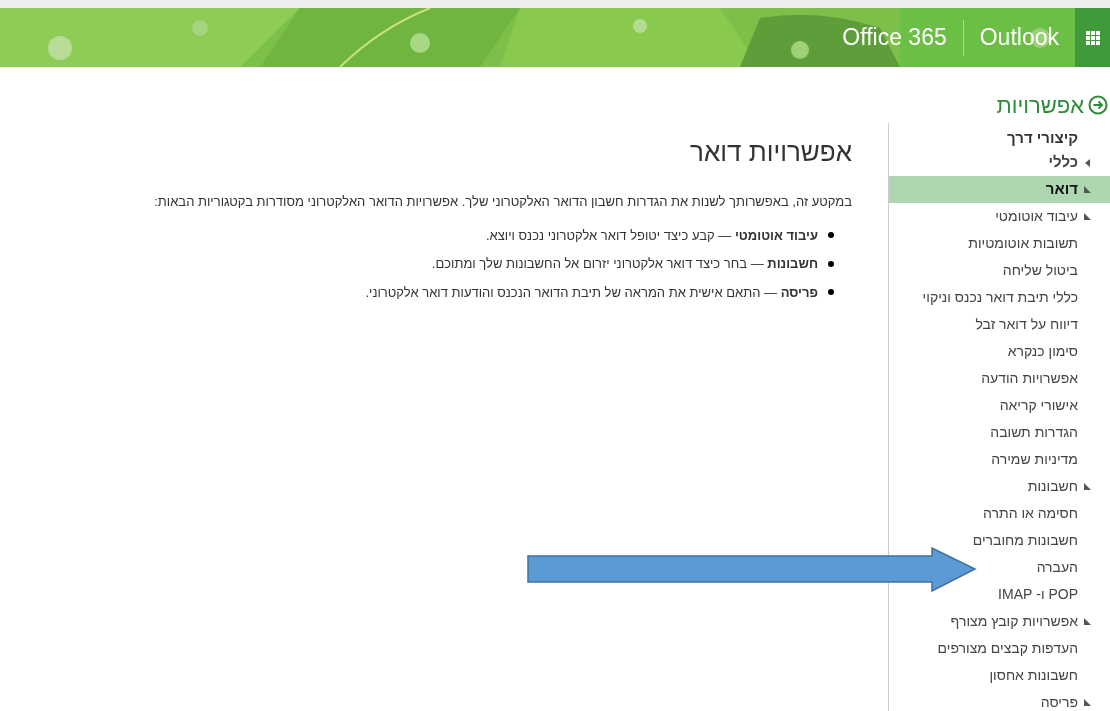 Image resolution: width=1110 pixels, height=711 pixels. What do you see at coordinates (1000, 297) in the screenshot?
I see `nav-item: כללי תיבת דואר נכנס וניקוי` at bounding box center [1000, 297].